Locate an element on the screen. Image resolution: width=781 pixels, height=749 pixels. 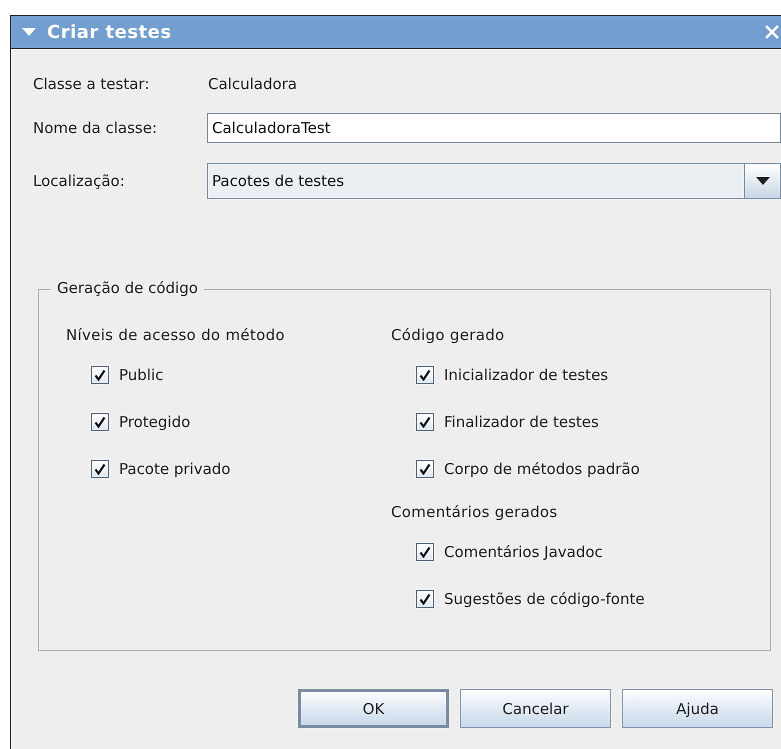
field-label: Localização: is located at coordinates (79, 181).